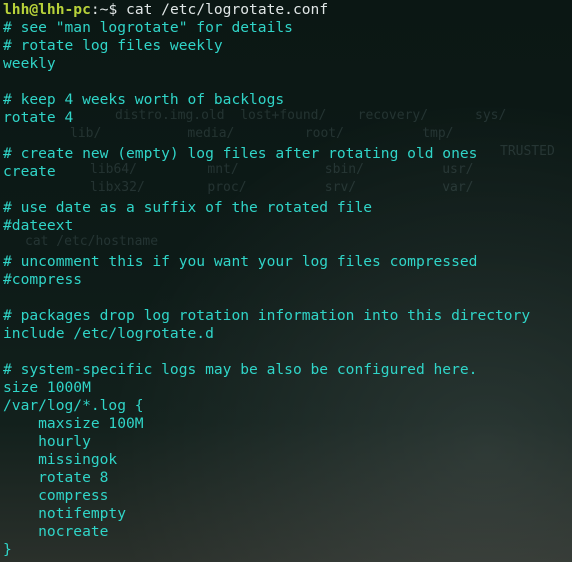 This screenshot has width=572, height=562. What do you see at coordinates (38, 225) in the screenshot?
I see `output-line: #dateext` at bounding box center [38, 225].